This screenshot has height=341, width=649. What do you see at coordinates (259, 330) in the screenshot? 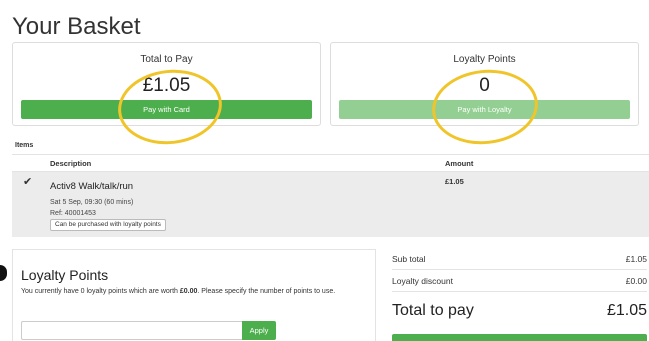
I see `apply-button: Apply` at bounding box center [259, 330].